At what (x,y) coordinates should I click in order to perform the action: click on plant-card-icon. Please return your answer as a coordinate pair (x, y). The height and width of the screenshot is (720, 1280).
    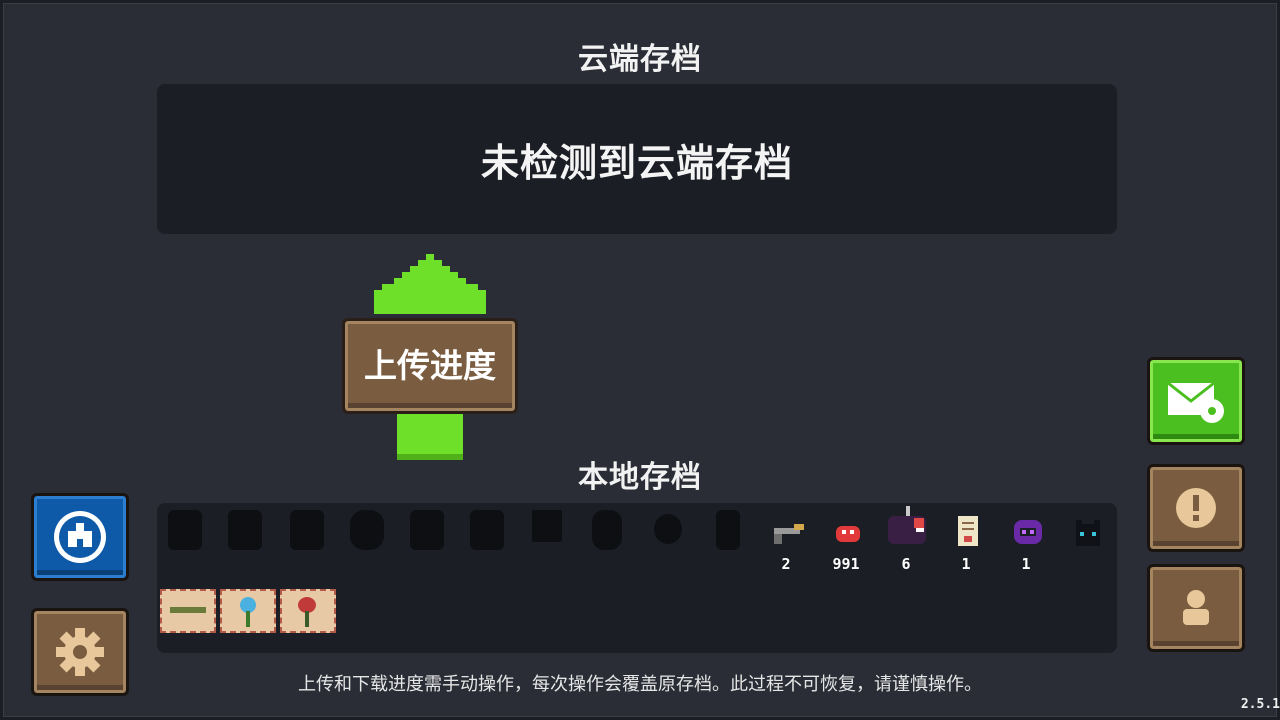
    Looking at the image, I should click on (248, 611).